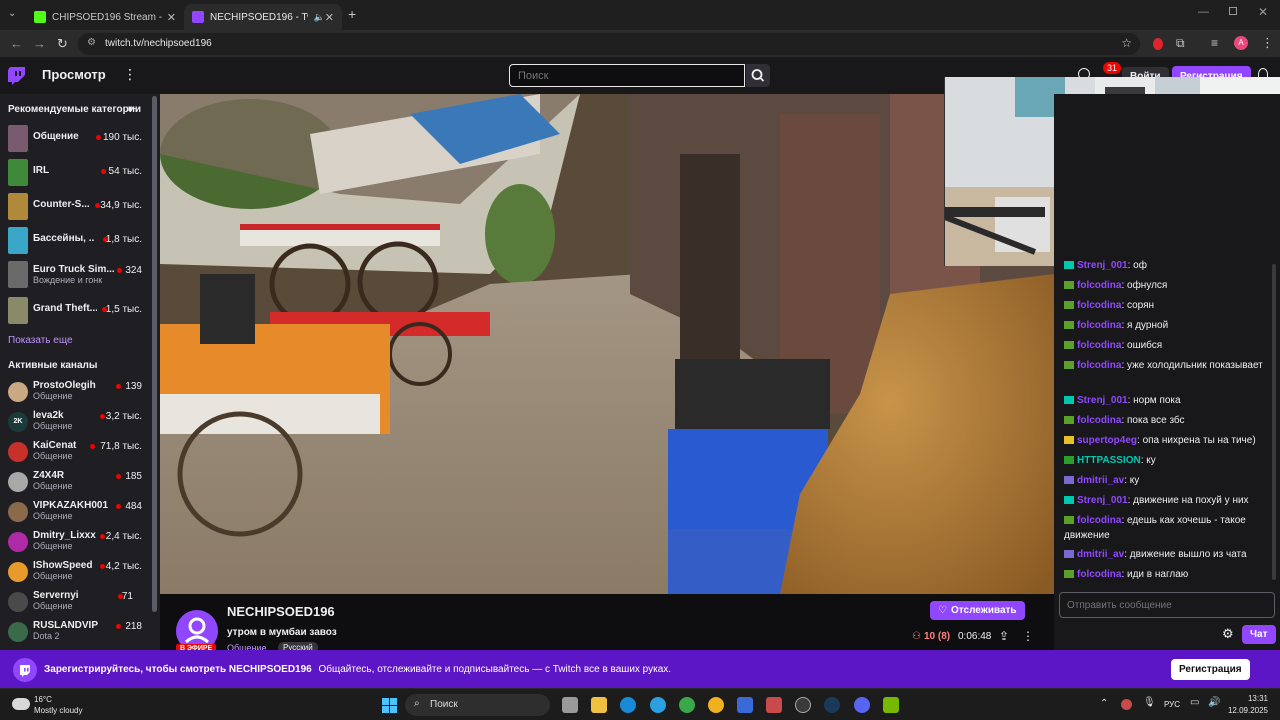 The width and height of the screenshot is (1280, 720). Describe the element at coordinates (1203, 12) in the screenshot. I see `minimize-icon: —` at that location.